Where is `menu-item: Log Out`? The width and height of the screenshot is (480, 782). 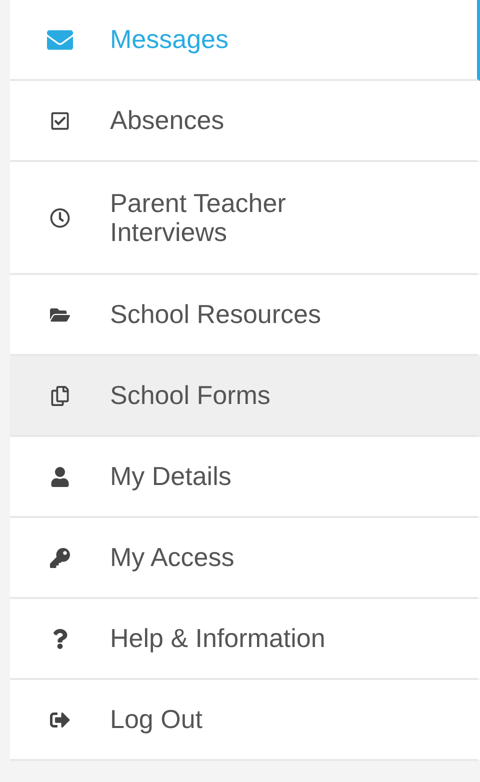 menu-item: Log Out is located at coordinates (245, 720).